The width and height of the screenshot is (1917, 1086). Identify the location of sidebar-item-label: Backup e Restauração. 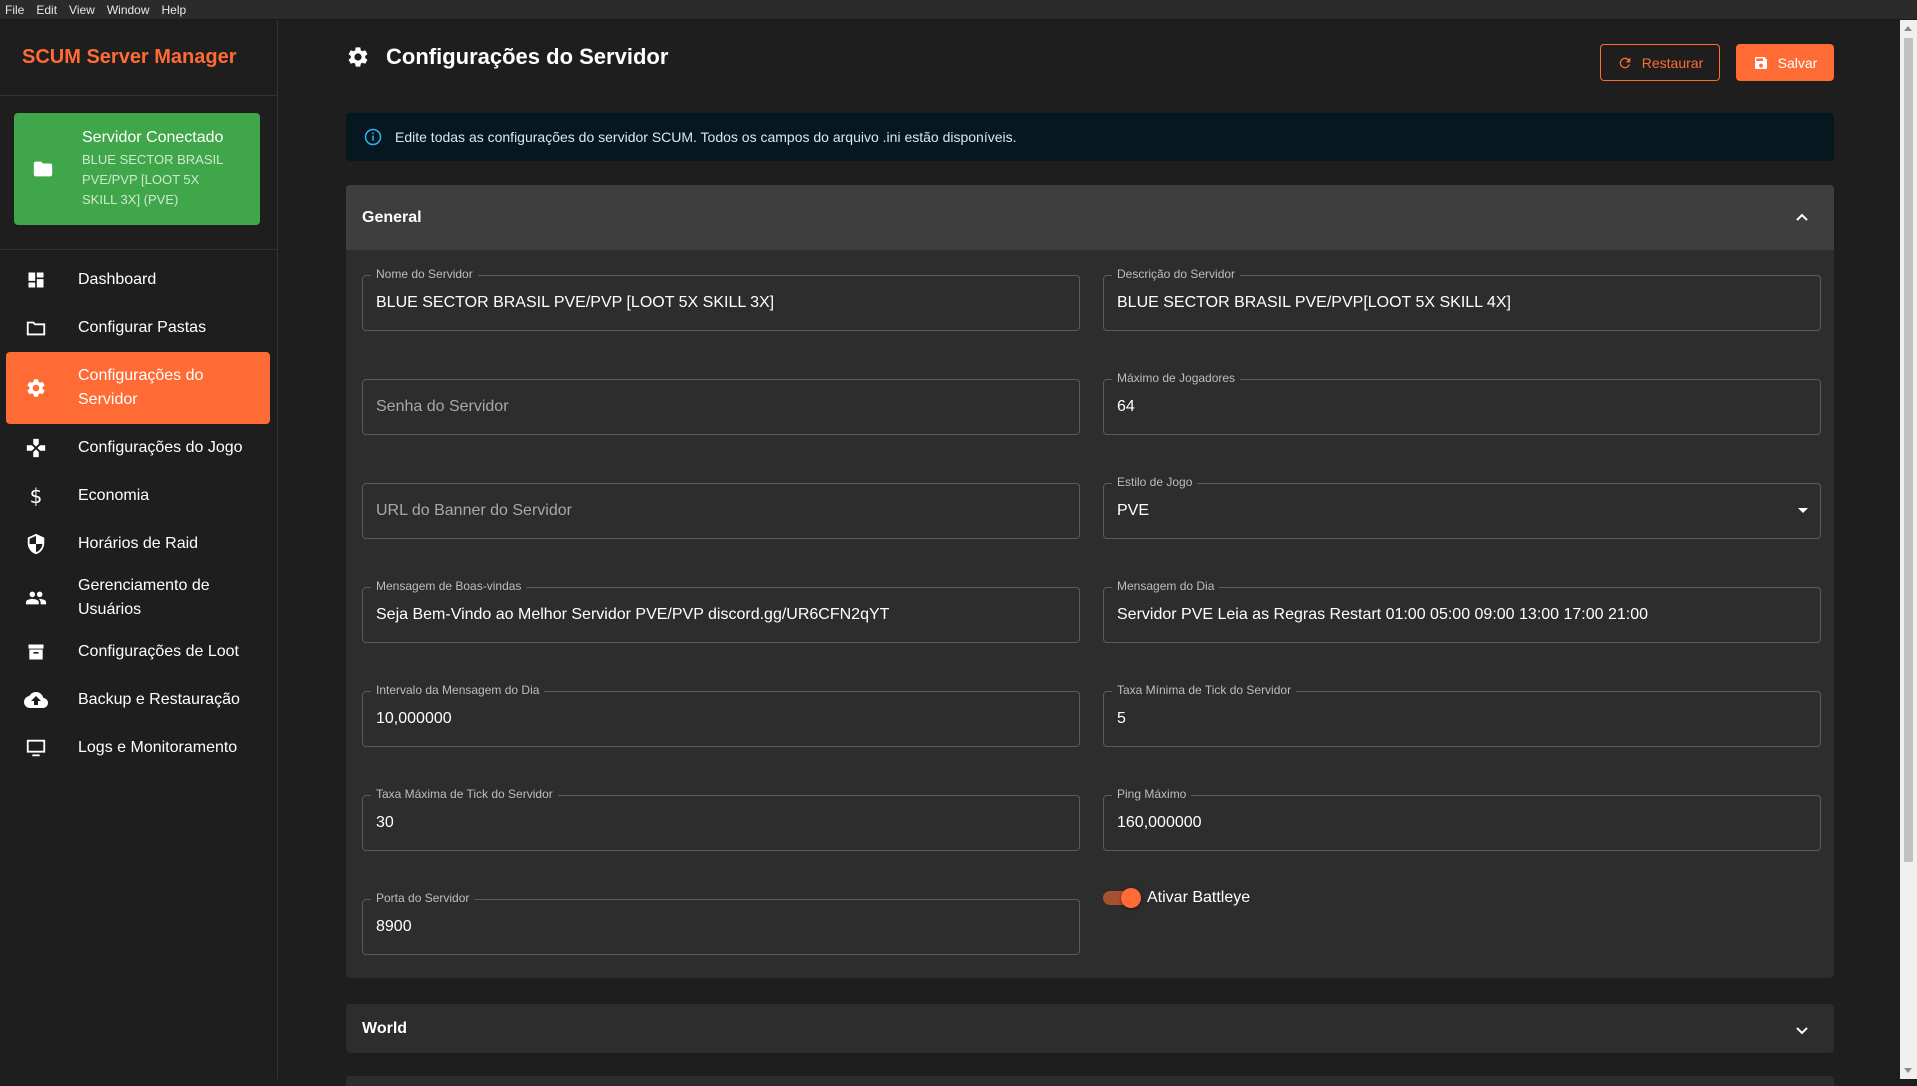
(159, 699).